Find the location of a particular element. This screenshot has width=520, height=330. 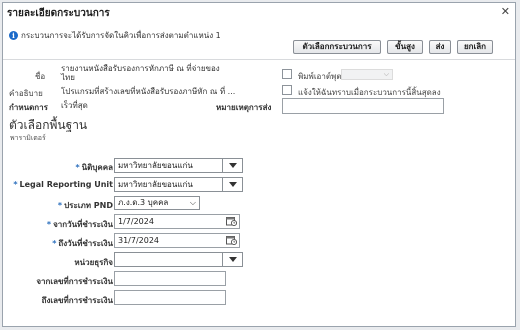

submission-notes-input is located at coordinates (363, 106).